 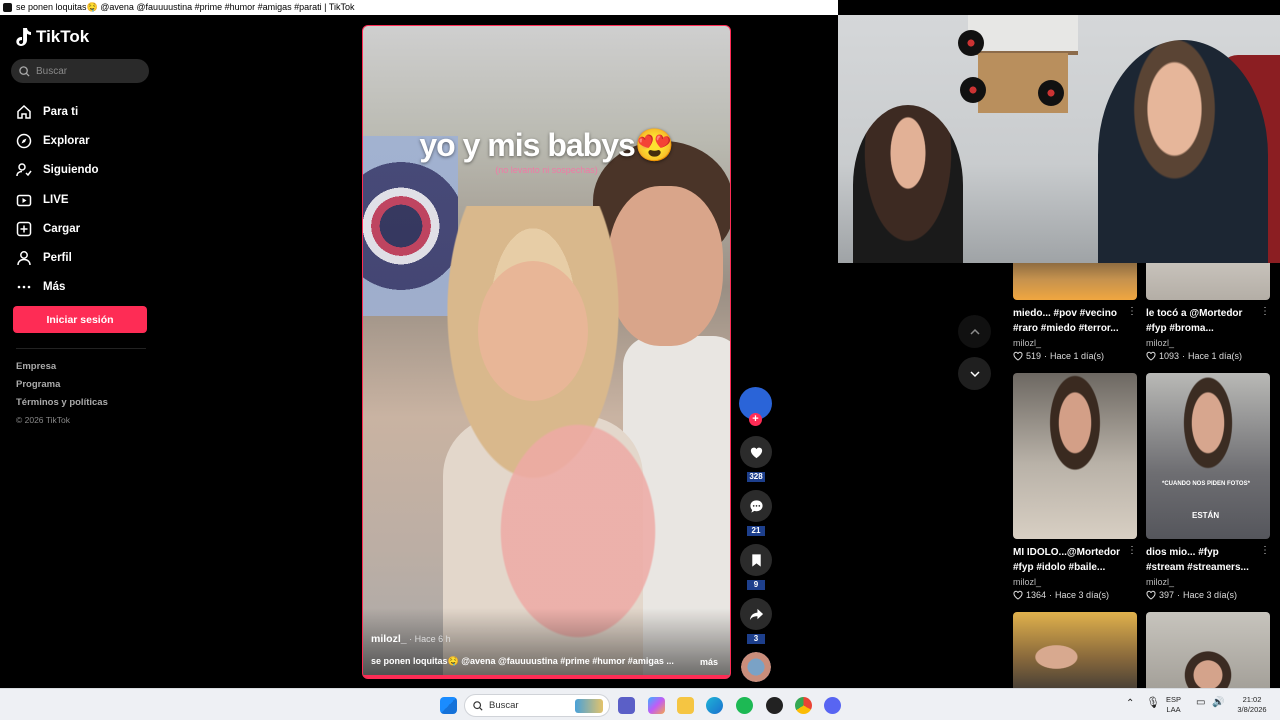 I want to click on sidebar-item-mas: Más, so click(x=57, y=287).